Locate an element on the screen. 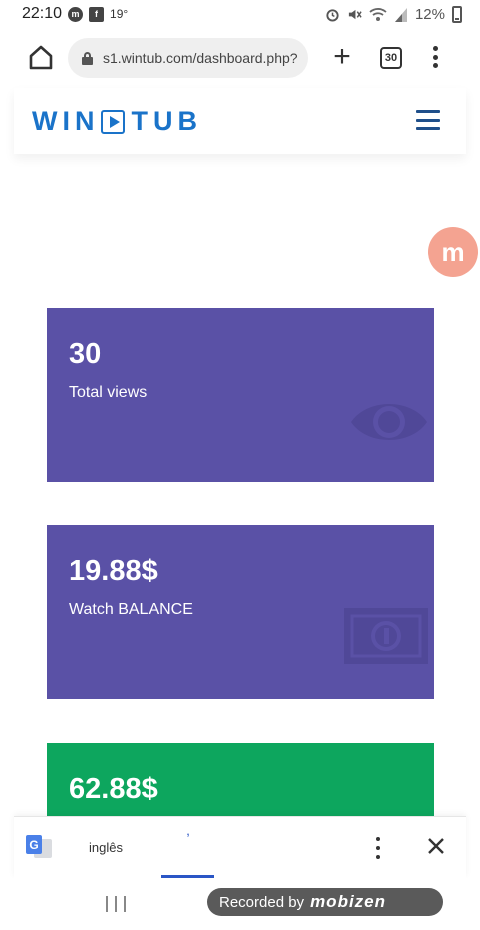 Image resolution: width=480 pixels, height=930 pixels. play-icon is located at coordinates (113, 121).